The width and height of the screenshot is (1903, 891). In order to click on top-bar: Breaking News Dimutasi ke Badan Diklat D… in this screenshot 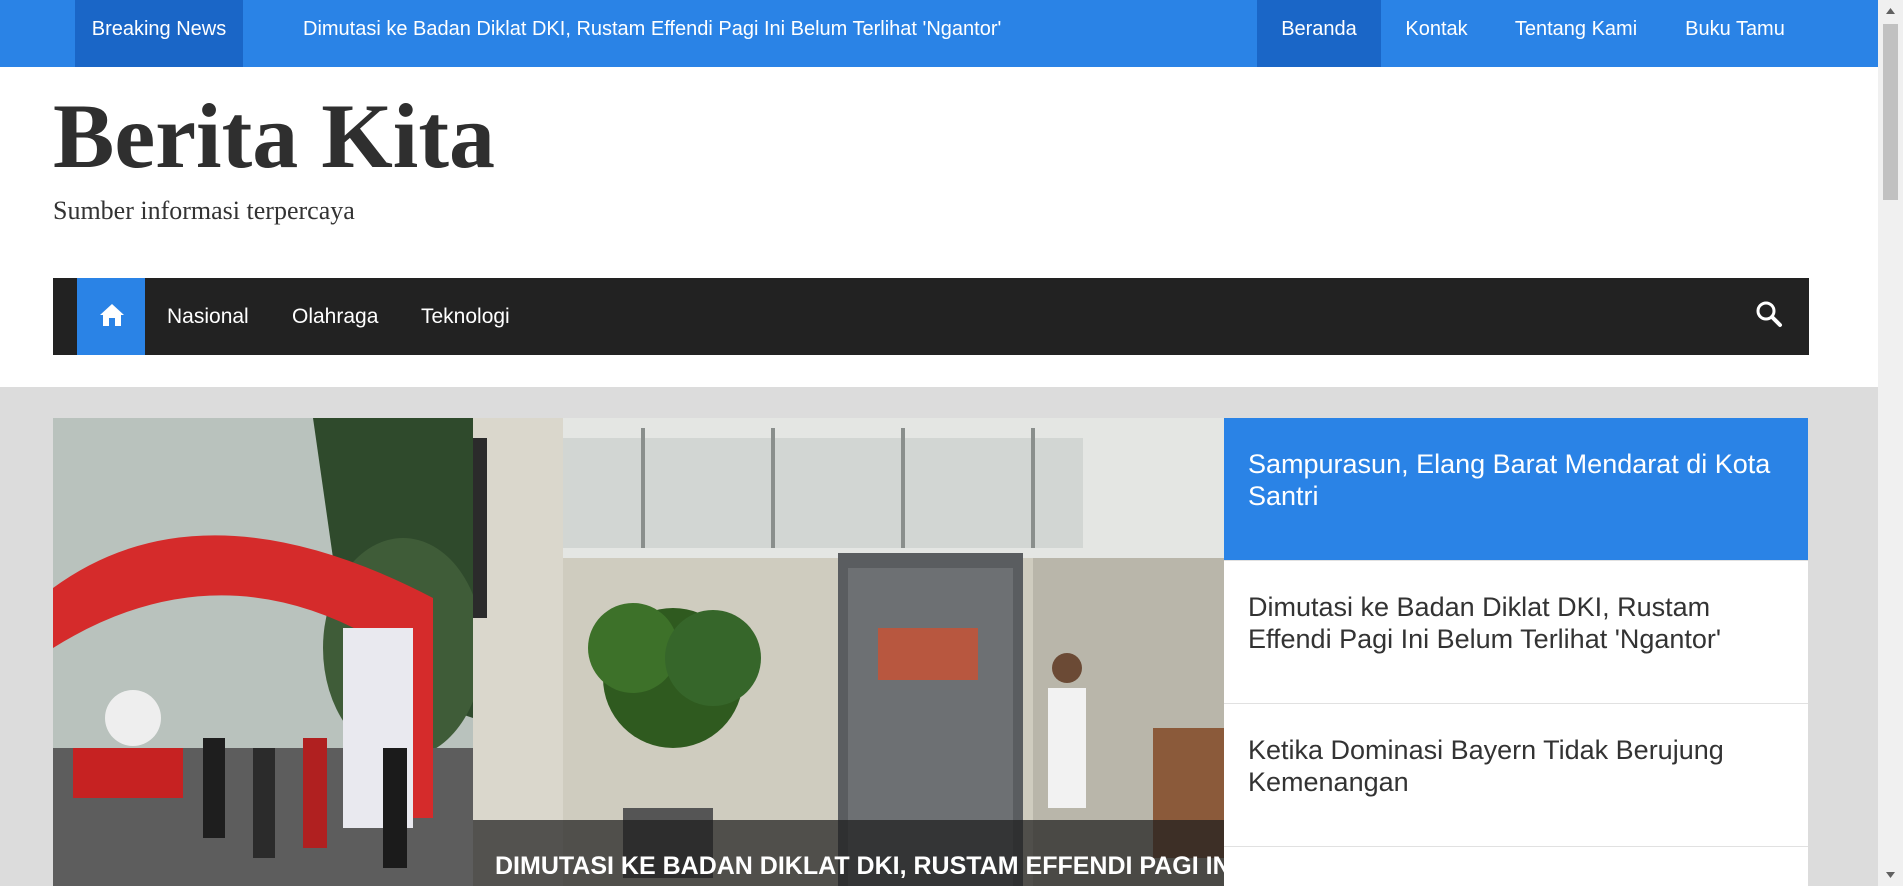, I will do `click(939, 33)`.